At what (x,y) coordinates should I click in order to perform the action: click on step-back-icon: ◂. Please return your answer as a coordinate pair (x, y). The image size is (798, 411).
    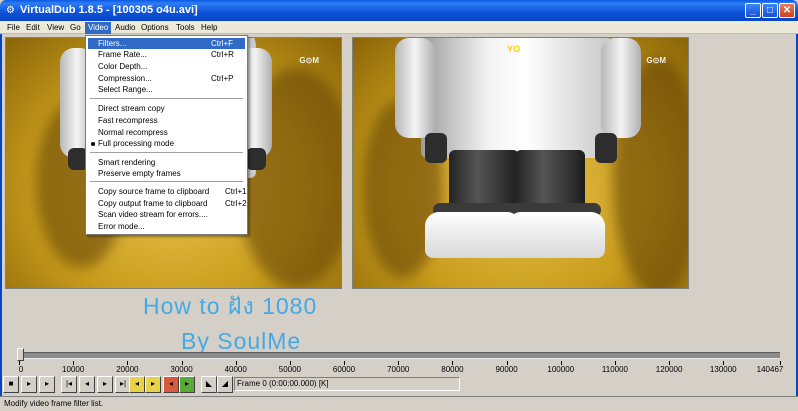
    Looking at the image, I should click on (87, 384).